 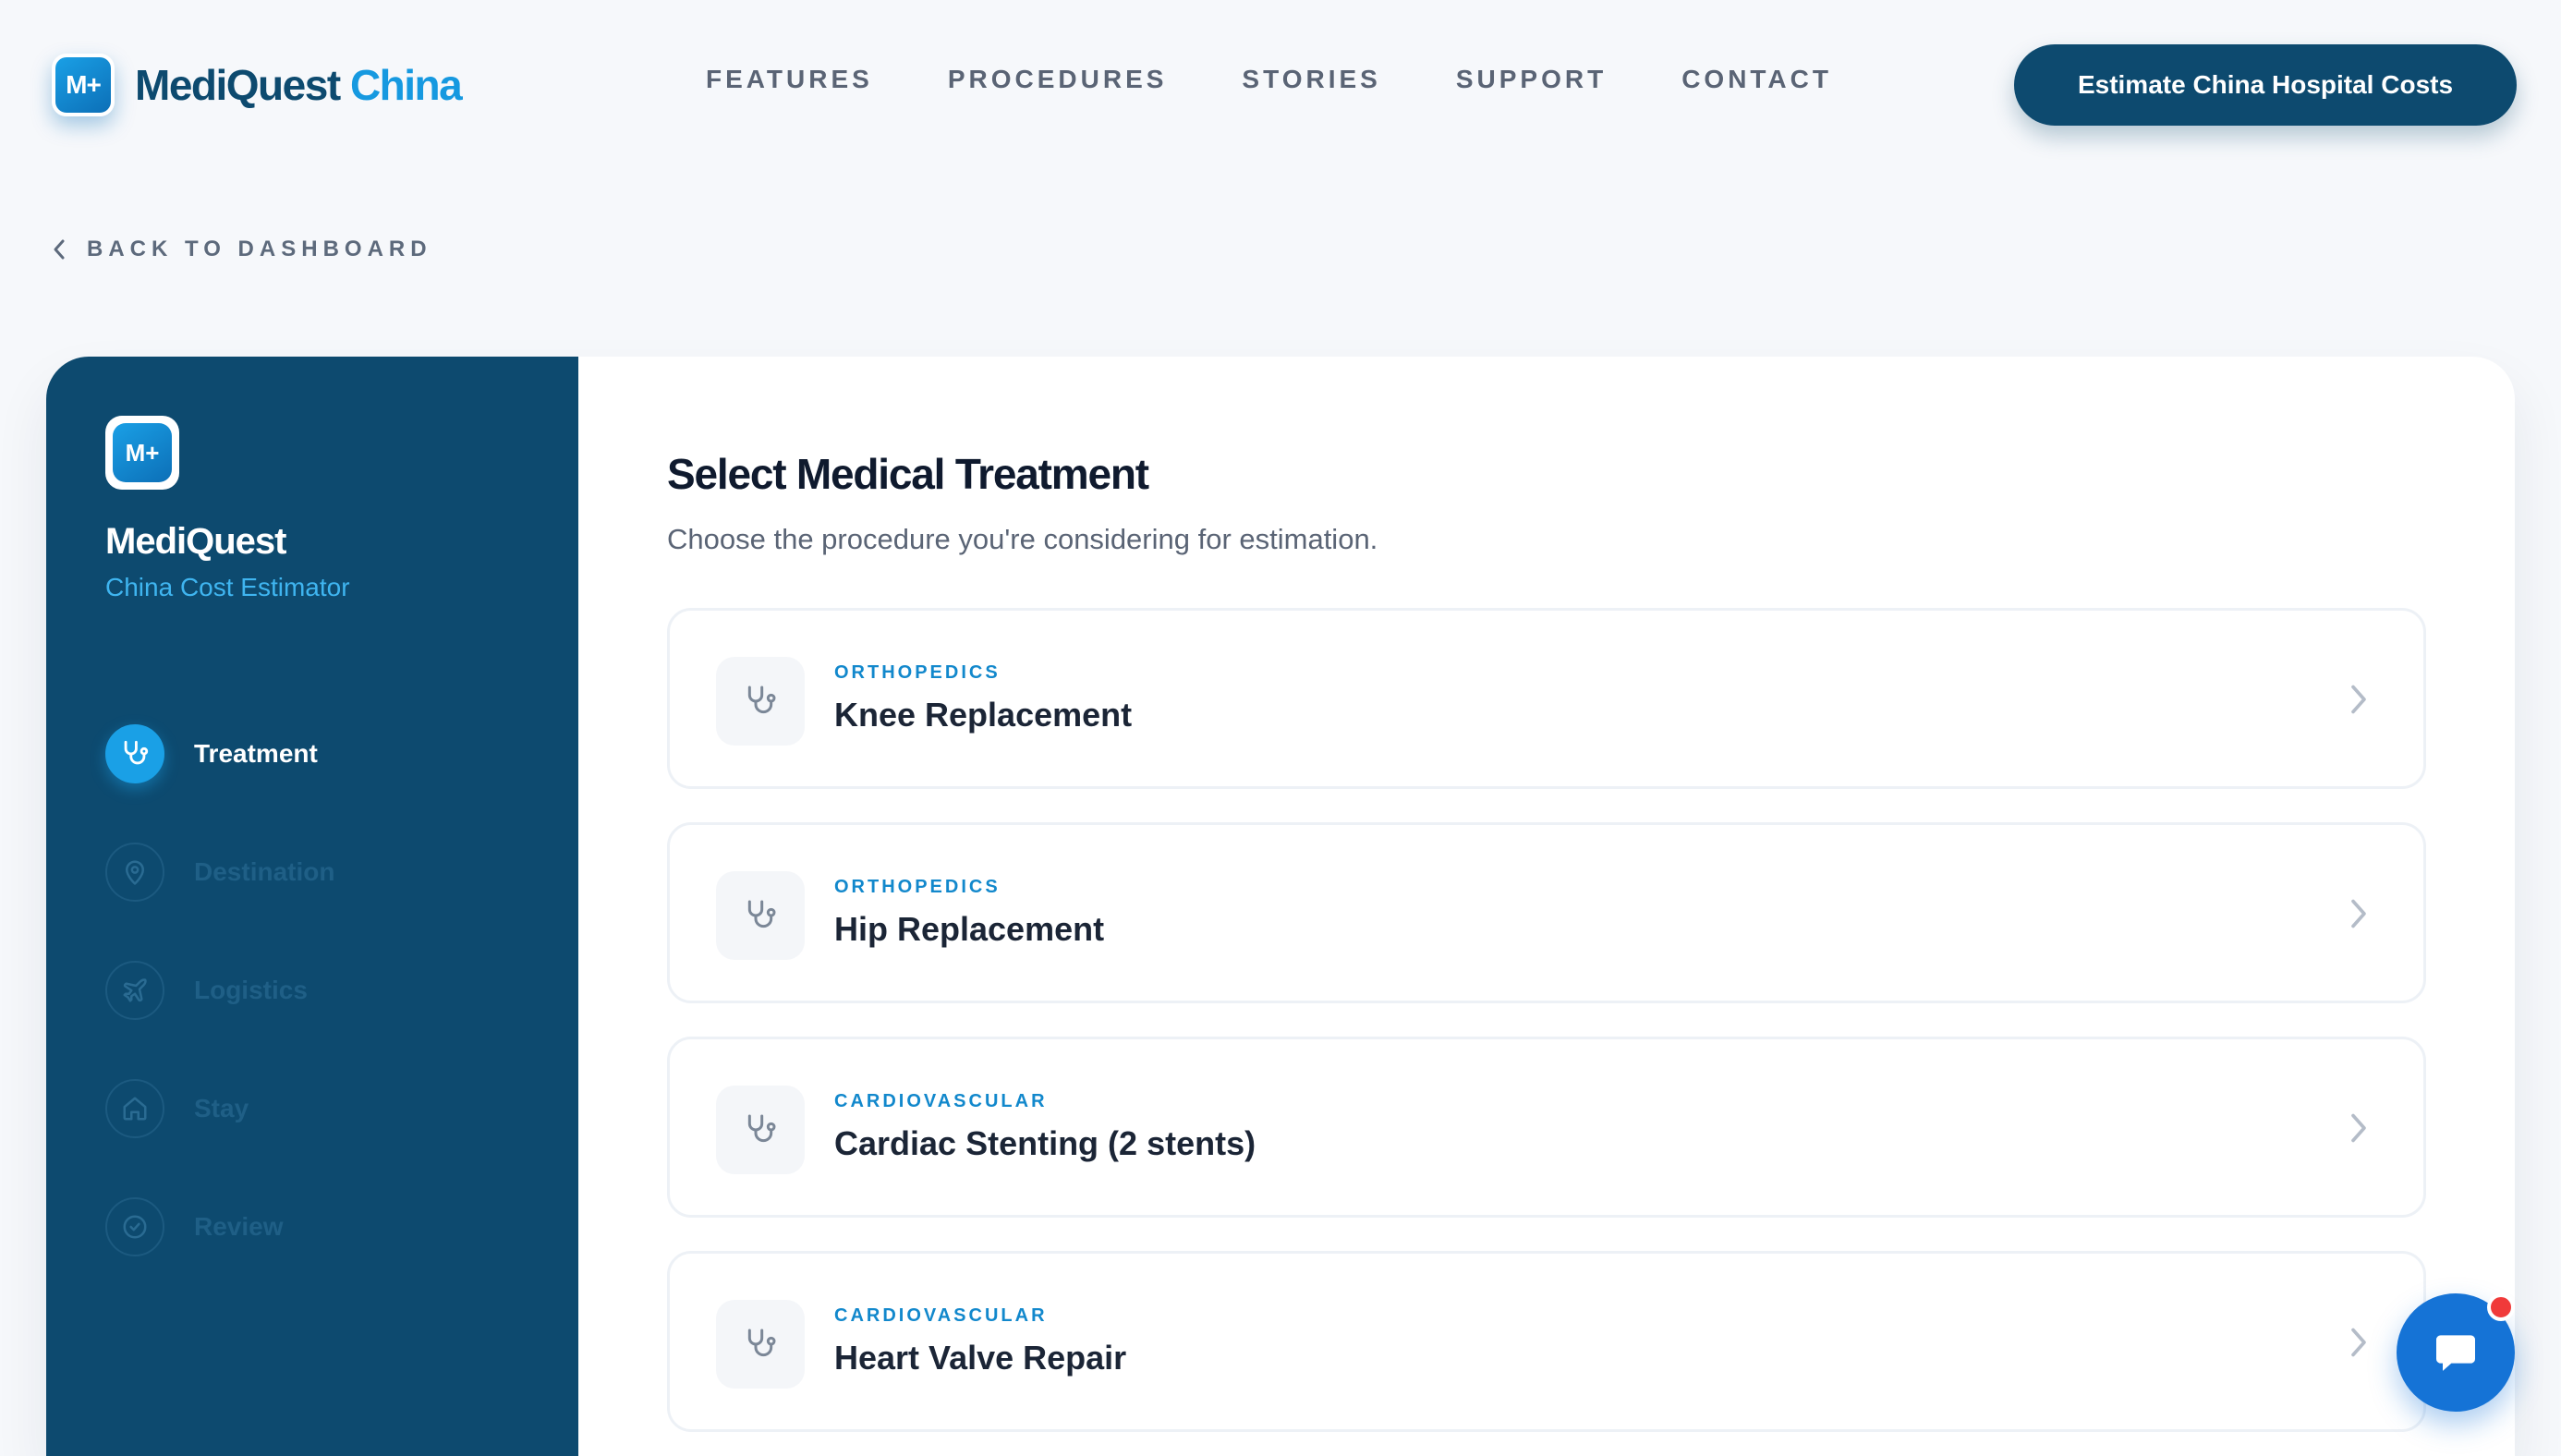 I want to click on check-circle-icon, so click(x=135, y=1226).